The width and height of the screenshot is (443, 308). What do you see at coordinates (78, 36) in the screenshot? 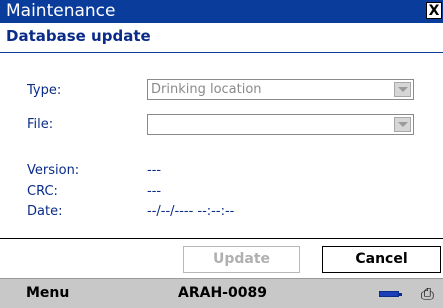
I see `page-title: Database update` at bounding box center [78, 36].